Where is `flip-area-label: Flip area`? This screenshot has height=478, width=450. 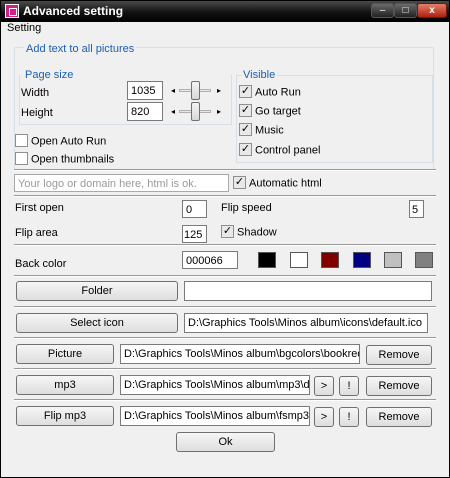
flip-area-label: Flip area is located at coordinates (36, 233).